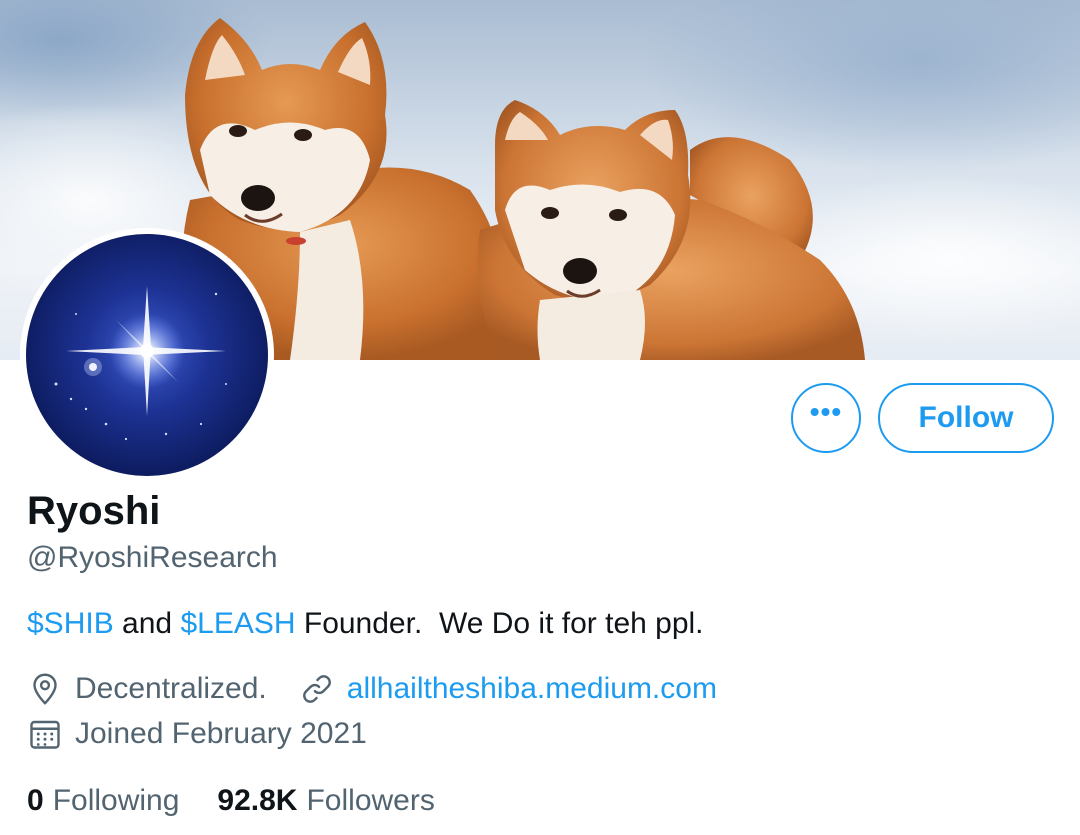 This screenshot has height=835, width=1080. I want to click on more-icon: •••, so click(826, 411).